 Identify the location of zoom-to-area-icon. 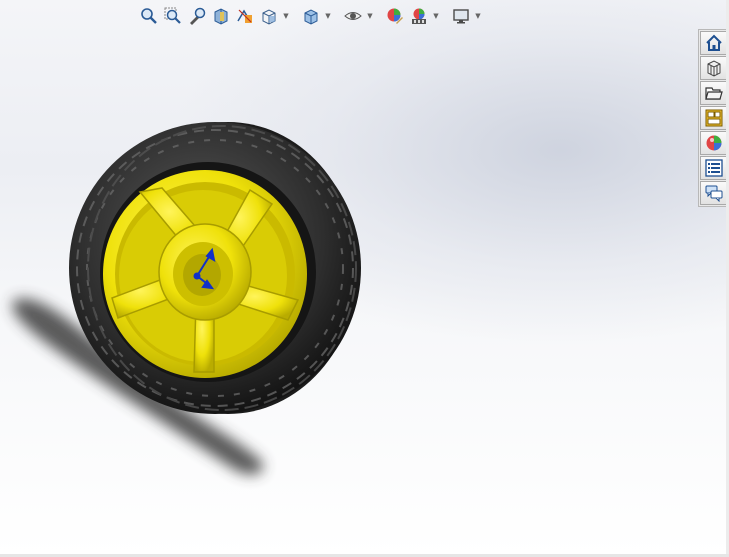
(172, 15).